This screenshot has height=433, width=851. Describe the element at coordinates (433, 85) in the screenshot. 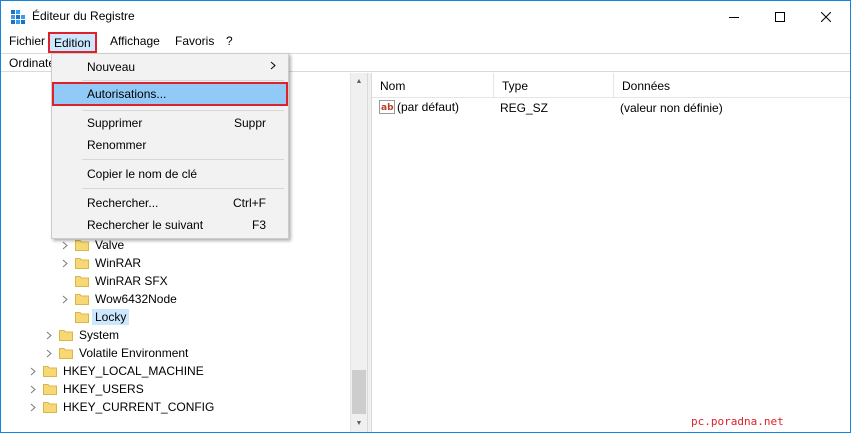

I see `column-header-nom: Nom` at that location.